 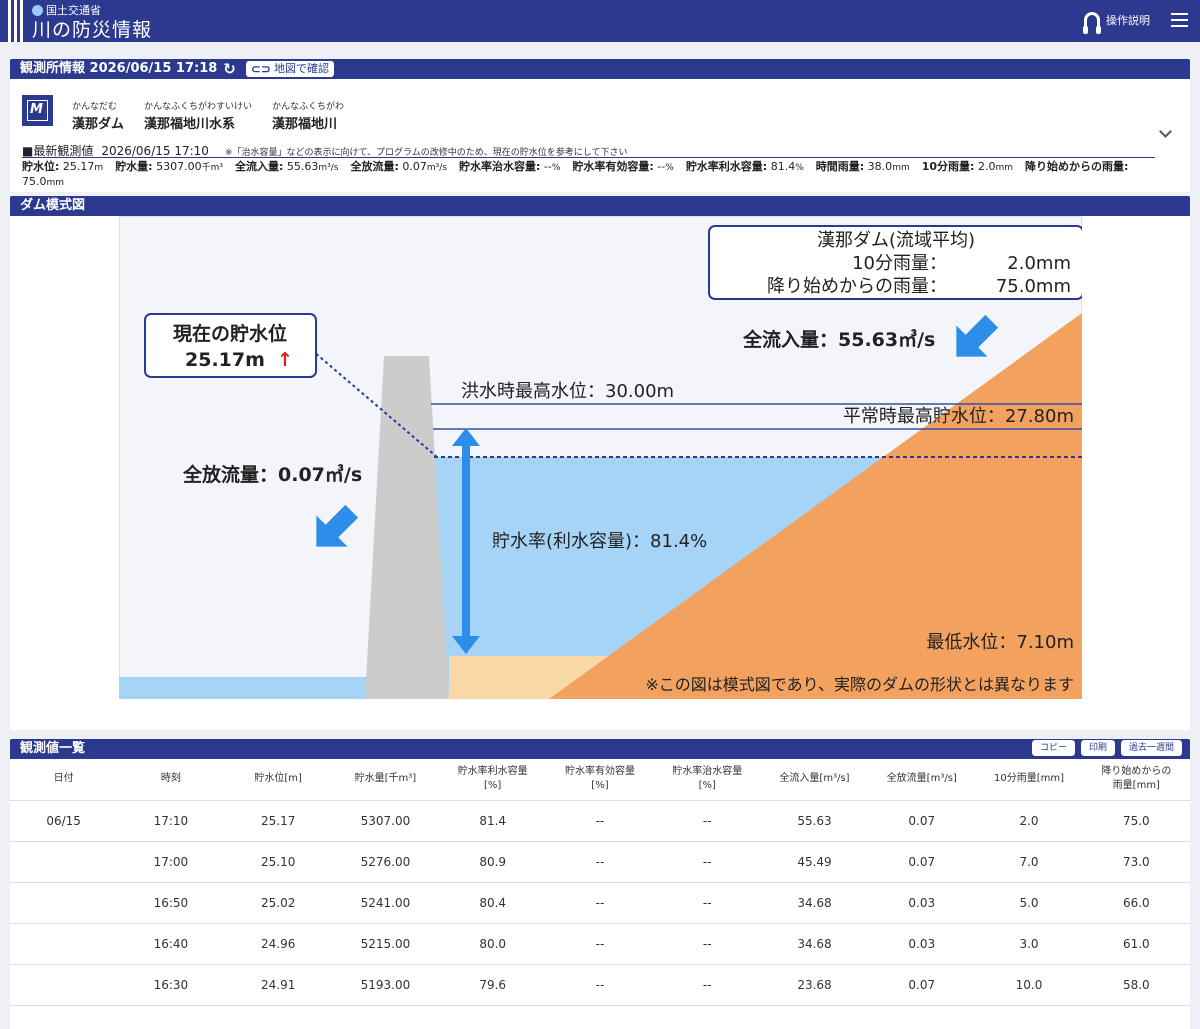 What do you see at coordinates (1136, 944) in the screenshot?
I see `table-cell: 61.0` at bounding box center [1136, 944].